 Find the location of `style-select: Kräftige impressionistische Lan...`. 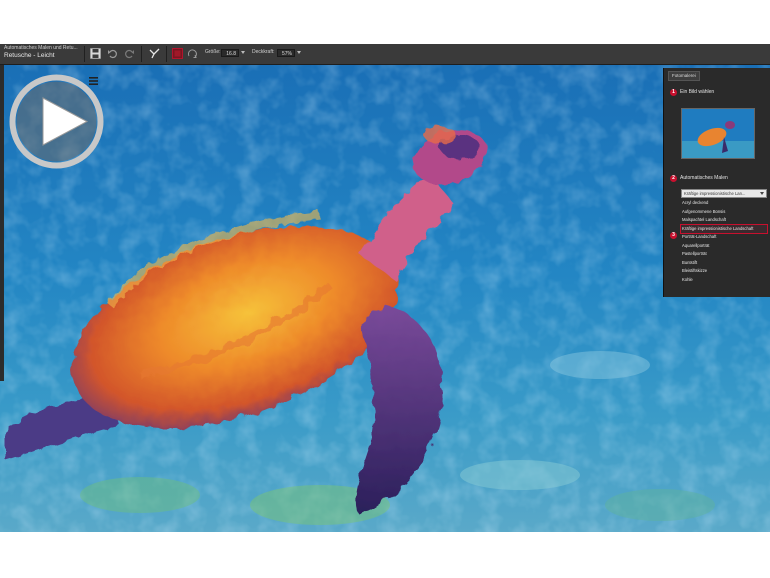

style-select: Kräftige impressionistische Lan... is located at coordinates (724, 193).